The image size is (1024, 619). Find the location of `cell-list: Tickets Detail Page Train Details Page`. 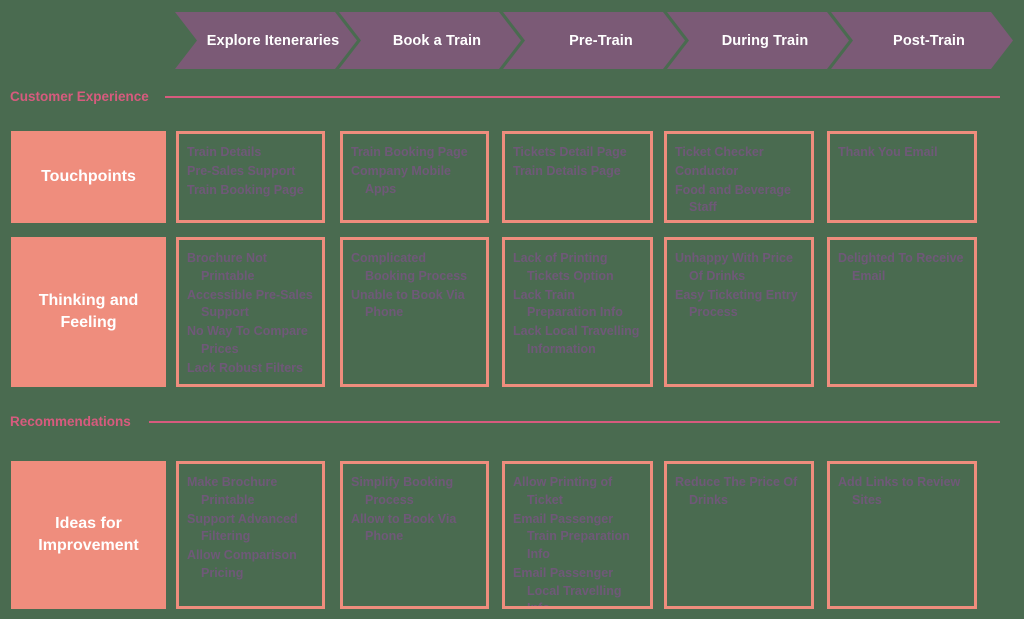

cell-list: Tickets Detail Page Train Details Page is located at coordinates (577, 162).